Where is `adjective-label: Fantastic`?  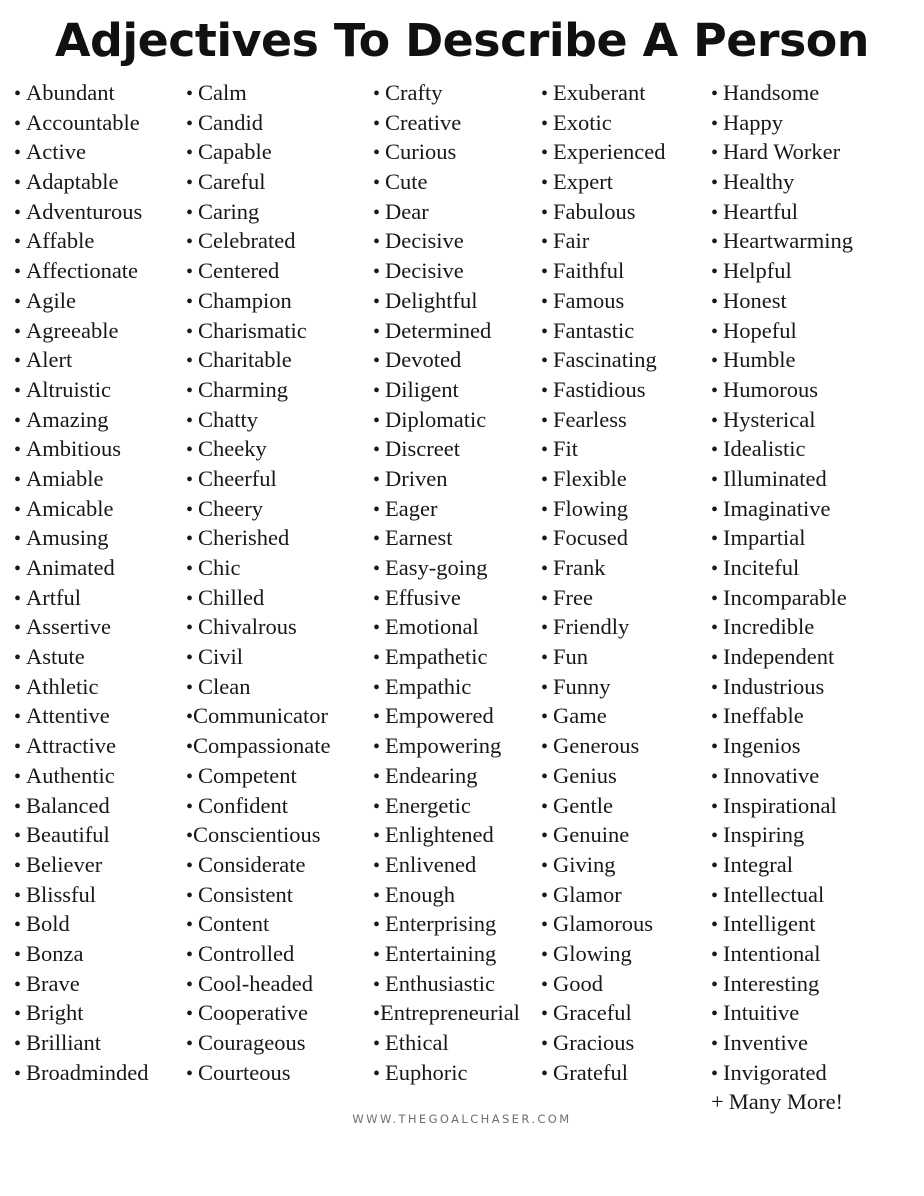 adjective-label: Fantastic is located at coordinates (594, 330).